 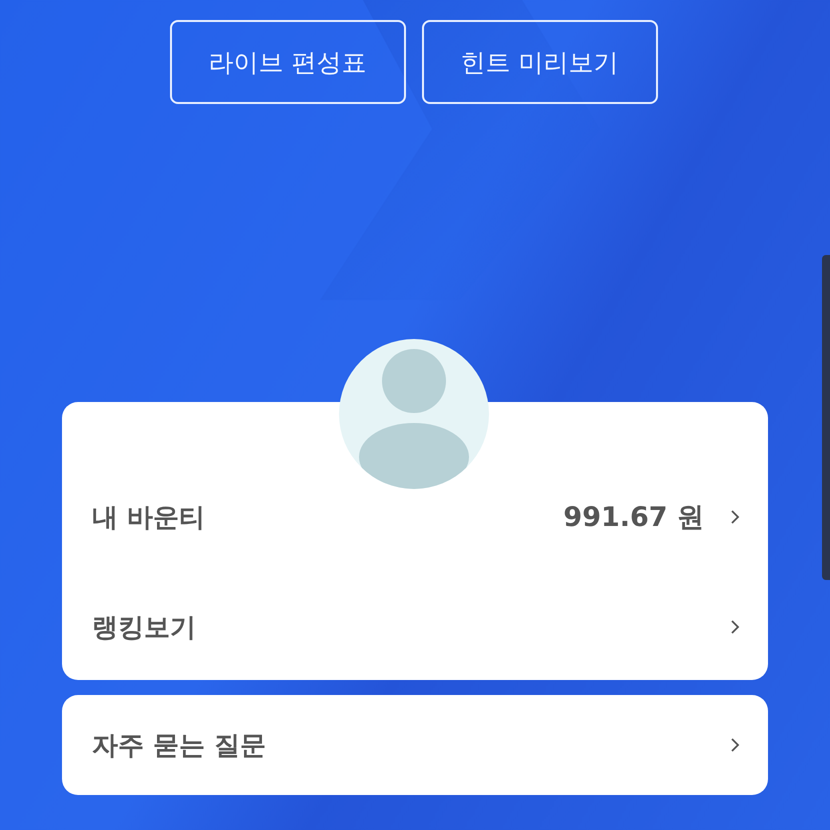 I want to click on menu-label: 내 바운티, so click(x=149, y=518).